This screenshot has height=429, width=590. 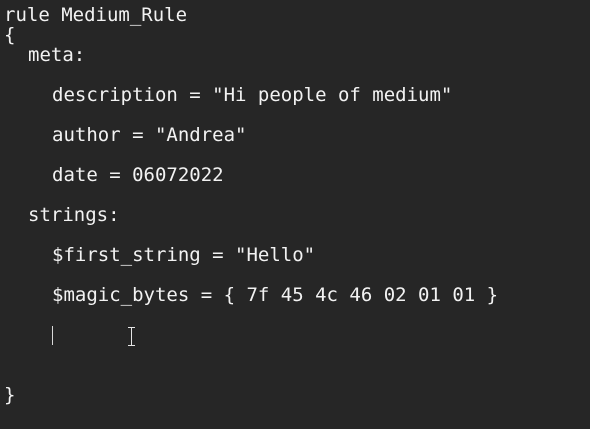 I want to click on open-brace-line: {, so click(x=10, y=35).